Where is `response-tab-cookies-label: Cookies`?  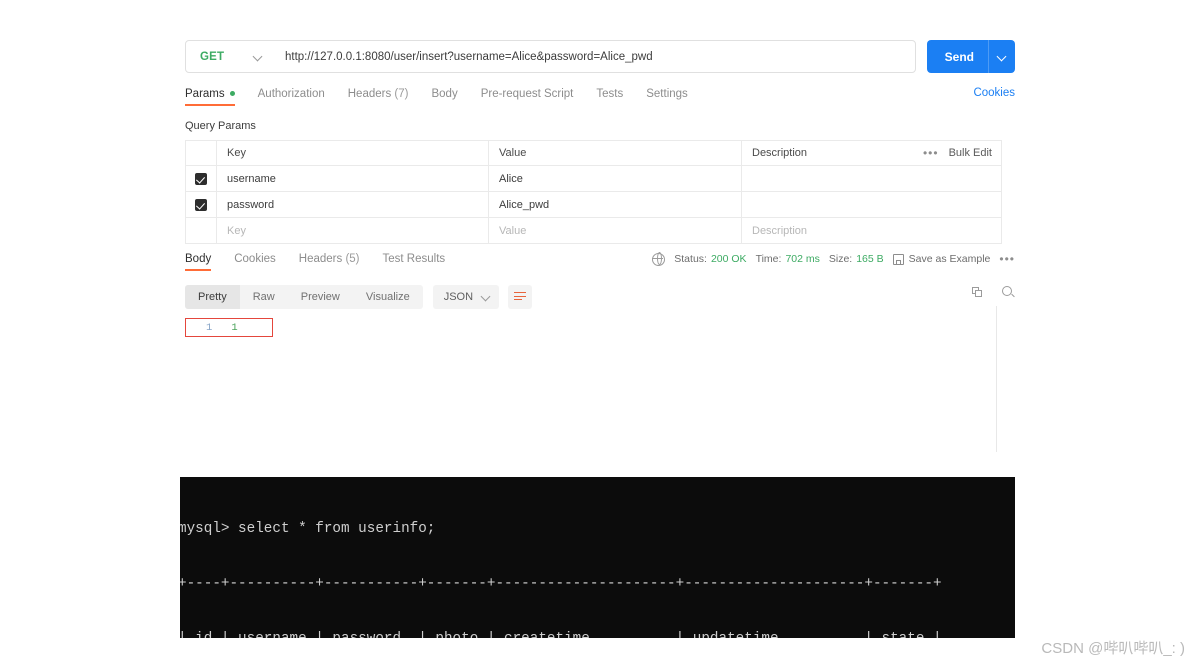
response-tab-cookies-label: Cookies is located at coordinates (255, 259).